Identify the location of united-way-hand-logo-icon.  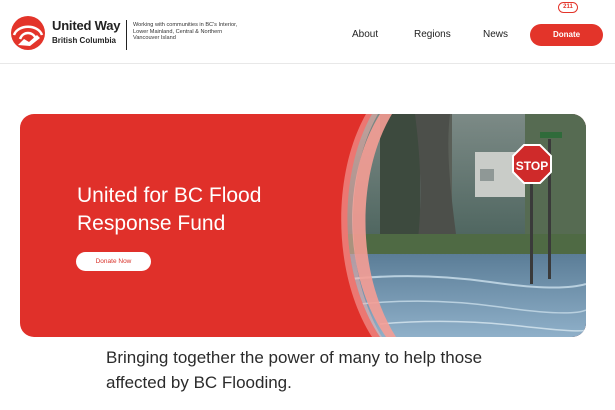
(28, 33).